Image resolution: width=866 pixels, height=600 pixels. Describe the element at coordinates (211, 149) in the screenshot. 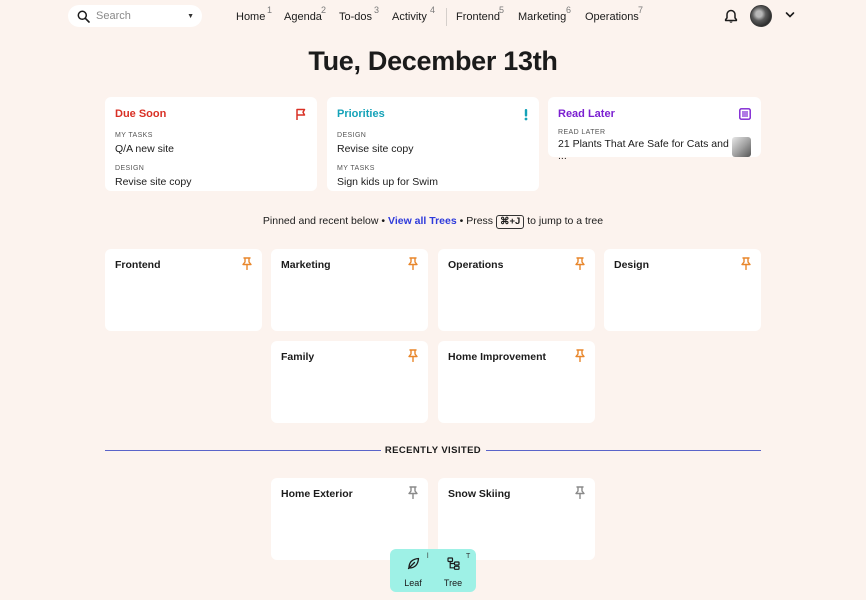

I see `task-item: Q/A new site` at that location.